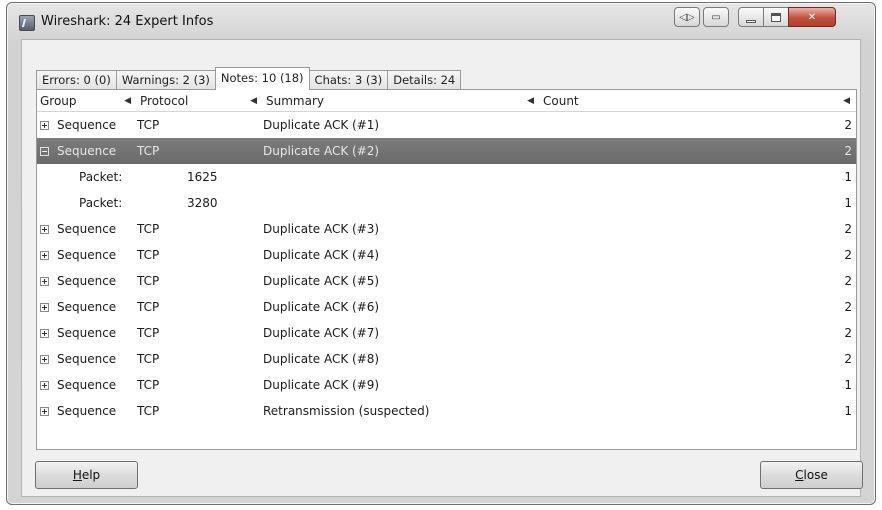 This screenshot has height=510, width=882. I want to click on column-header-protocol-label: Protocol, so click(164, 101).